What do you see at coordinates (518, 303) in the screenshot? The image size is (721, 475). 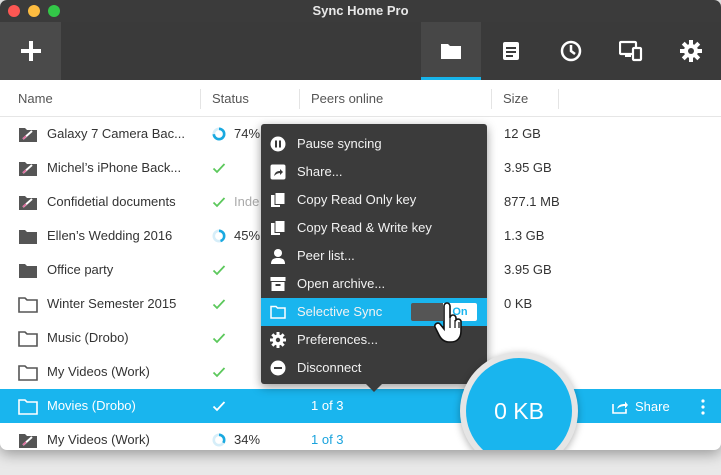 I see `row-size: 0 KB` at bounding box center [518, 303].